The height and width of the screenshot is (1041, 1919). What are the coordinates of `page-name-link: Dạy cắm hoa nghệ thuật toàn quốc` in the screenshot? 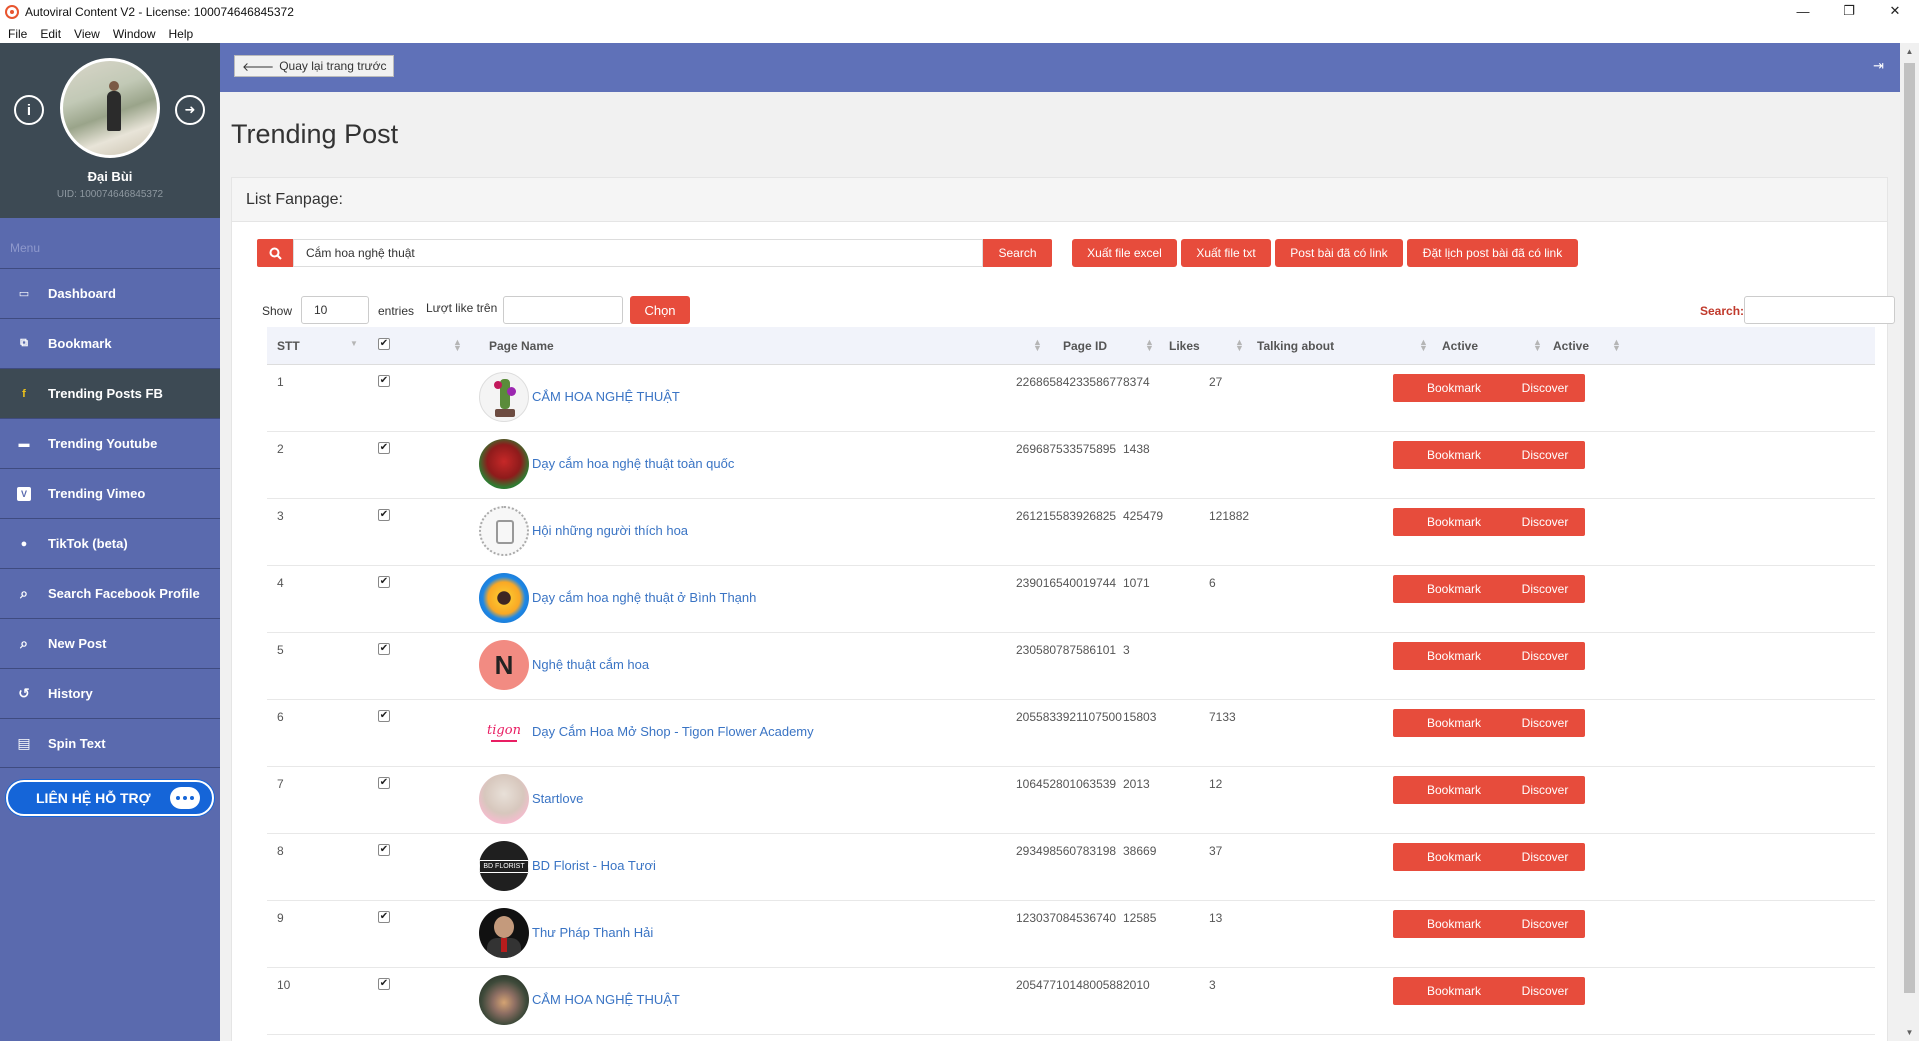 It's located at (633, 463).